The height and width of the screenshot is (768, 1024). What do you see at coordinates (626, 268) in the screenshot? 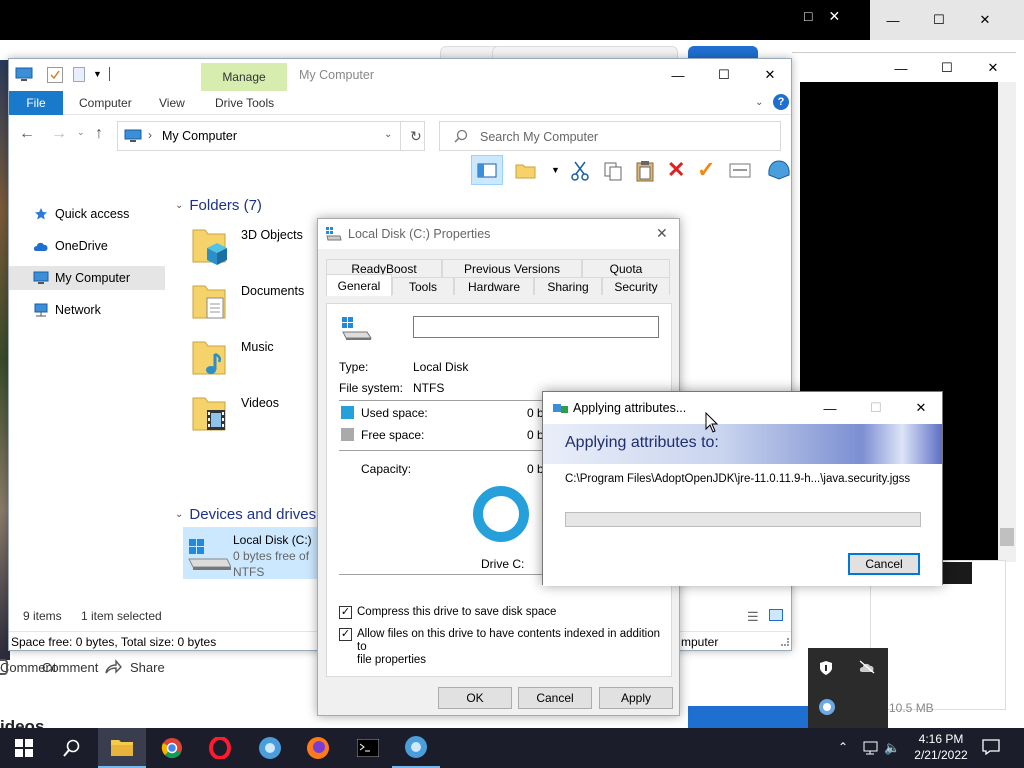
I see `tab-quota: Quota` at bounding box center [626, 268].